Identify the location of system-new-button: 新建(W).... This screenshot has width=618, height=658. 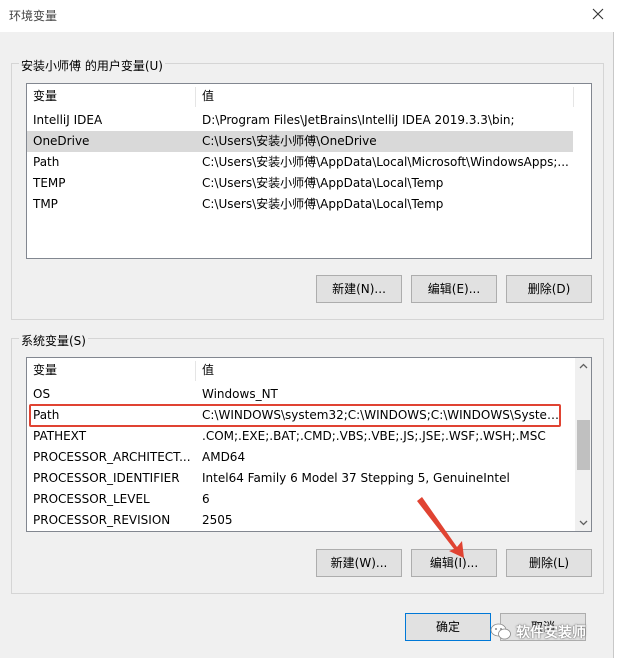
(359, 563).